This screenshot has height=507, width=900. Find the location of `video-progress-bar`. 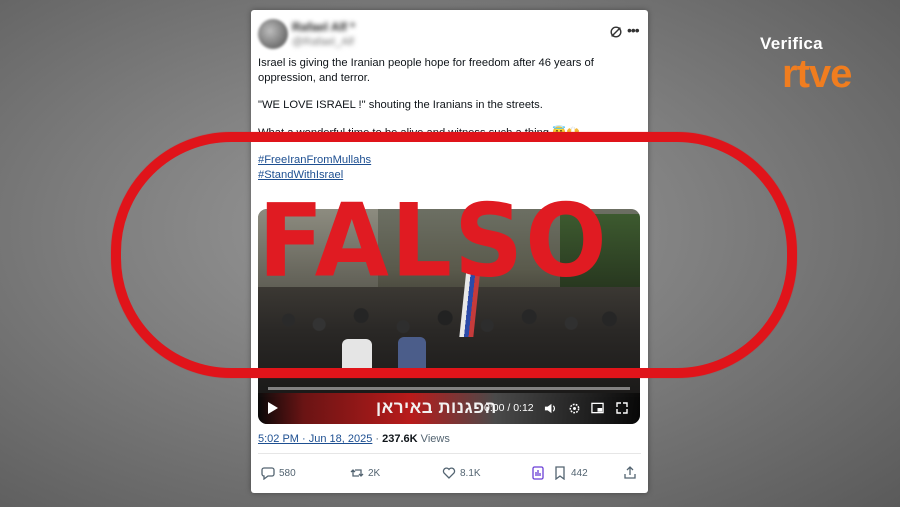

video-progress-bar is located at coordinates (449, 388).